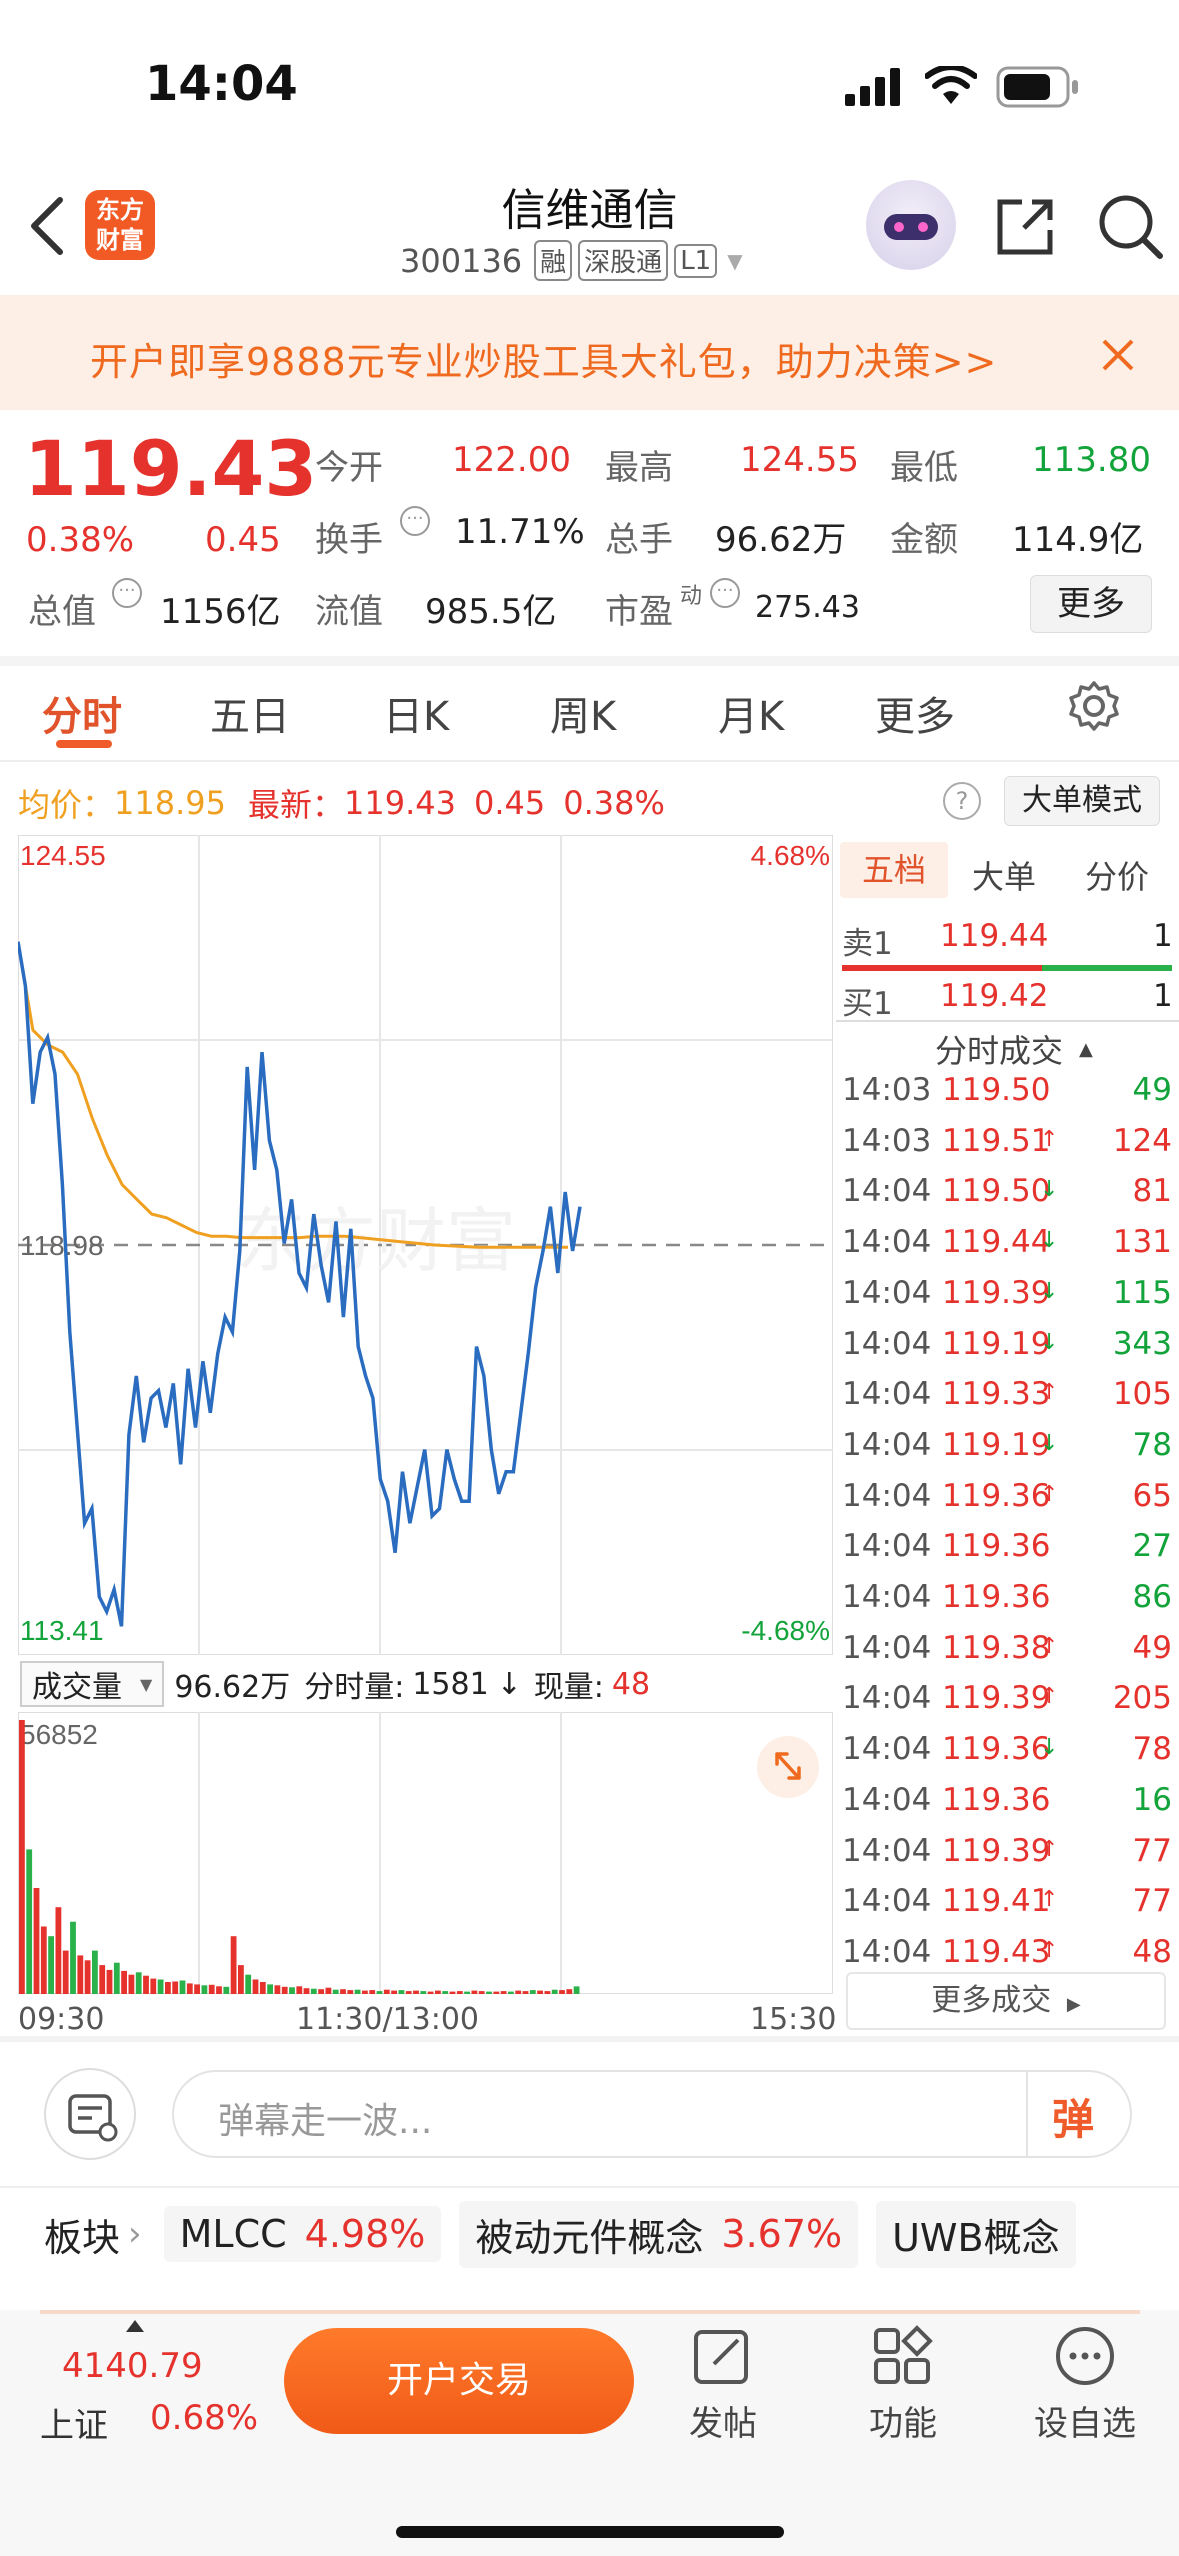 The image size is (1179, 2556). What do you see at coordinates (911, 225) in the screenshot?
I see `robot-assistant-icon` at bounding box center [911, 225].